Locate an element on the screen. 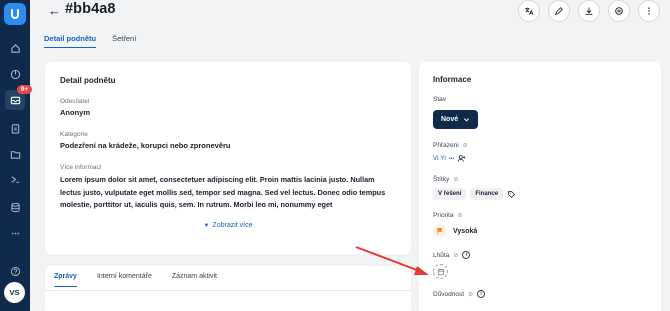  header-toolbar is located at coordinates (589, 11).